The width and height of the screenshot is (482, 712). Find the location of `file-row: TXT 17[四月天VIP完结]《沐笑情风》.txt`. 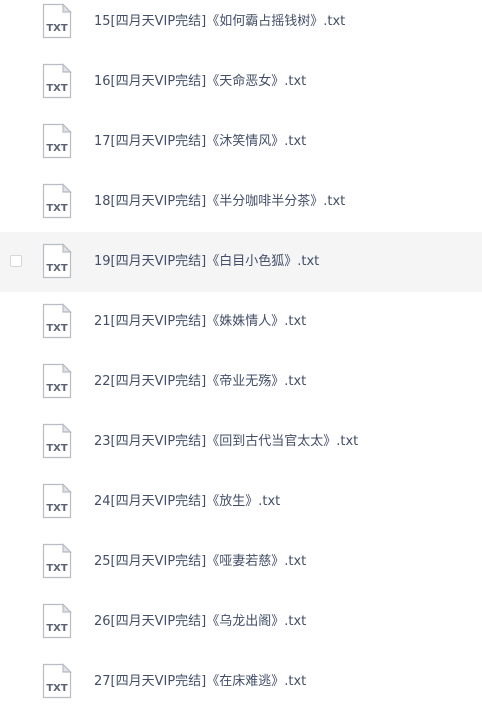

file-row: TXT 17[四月天VIP完结]《沐笑情风》.txt is located at coordinates (241, 142).